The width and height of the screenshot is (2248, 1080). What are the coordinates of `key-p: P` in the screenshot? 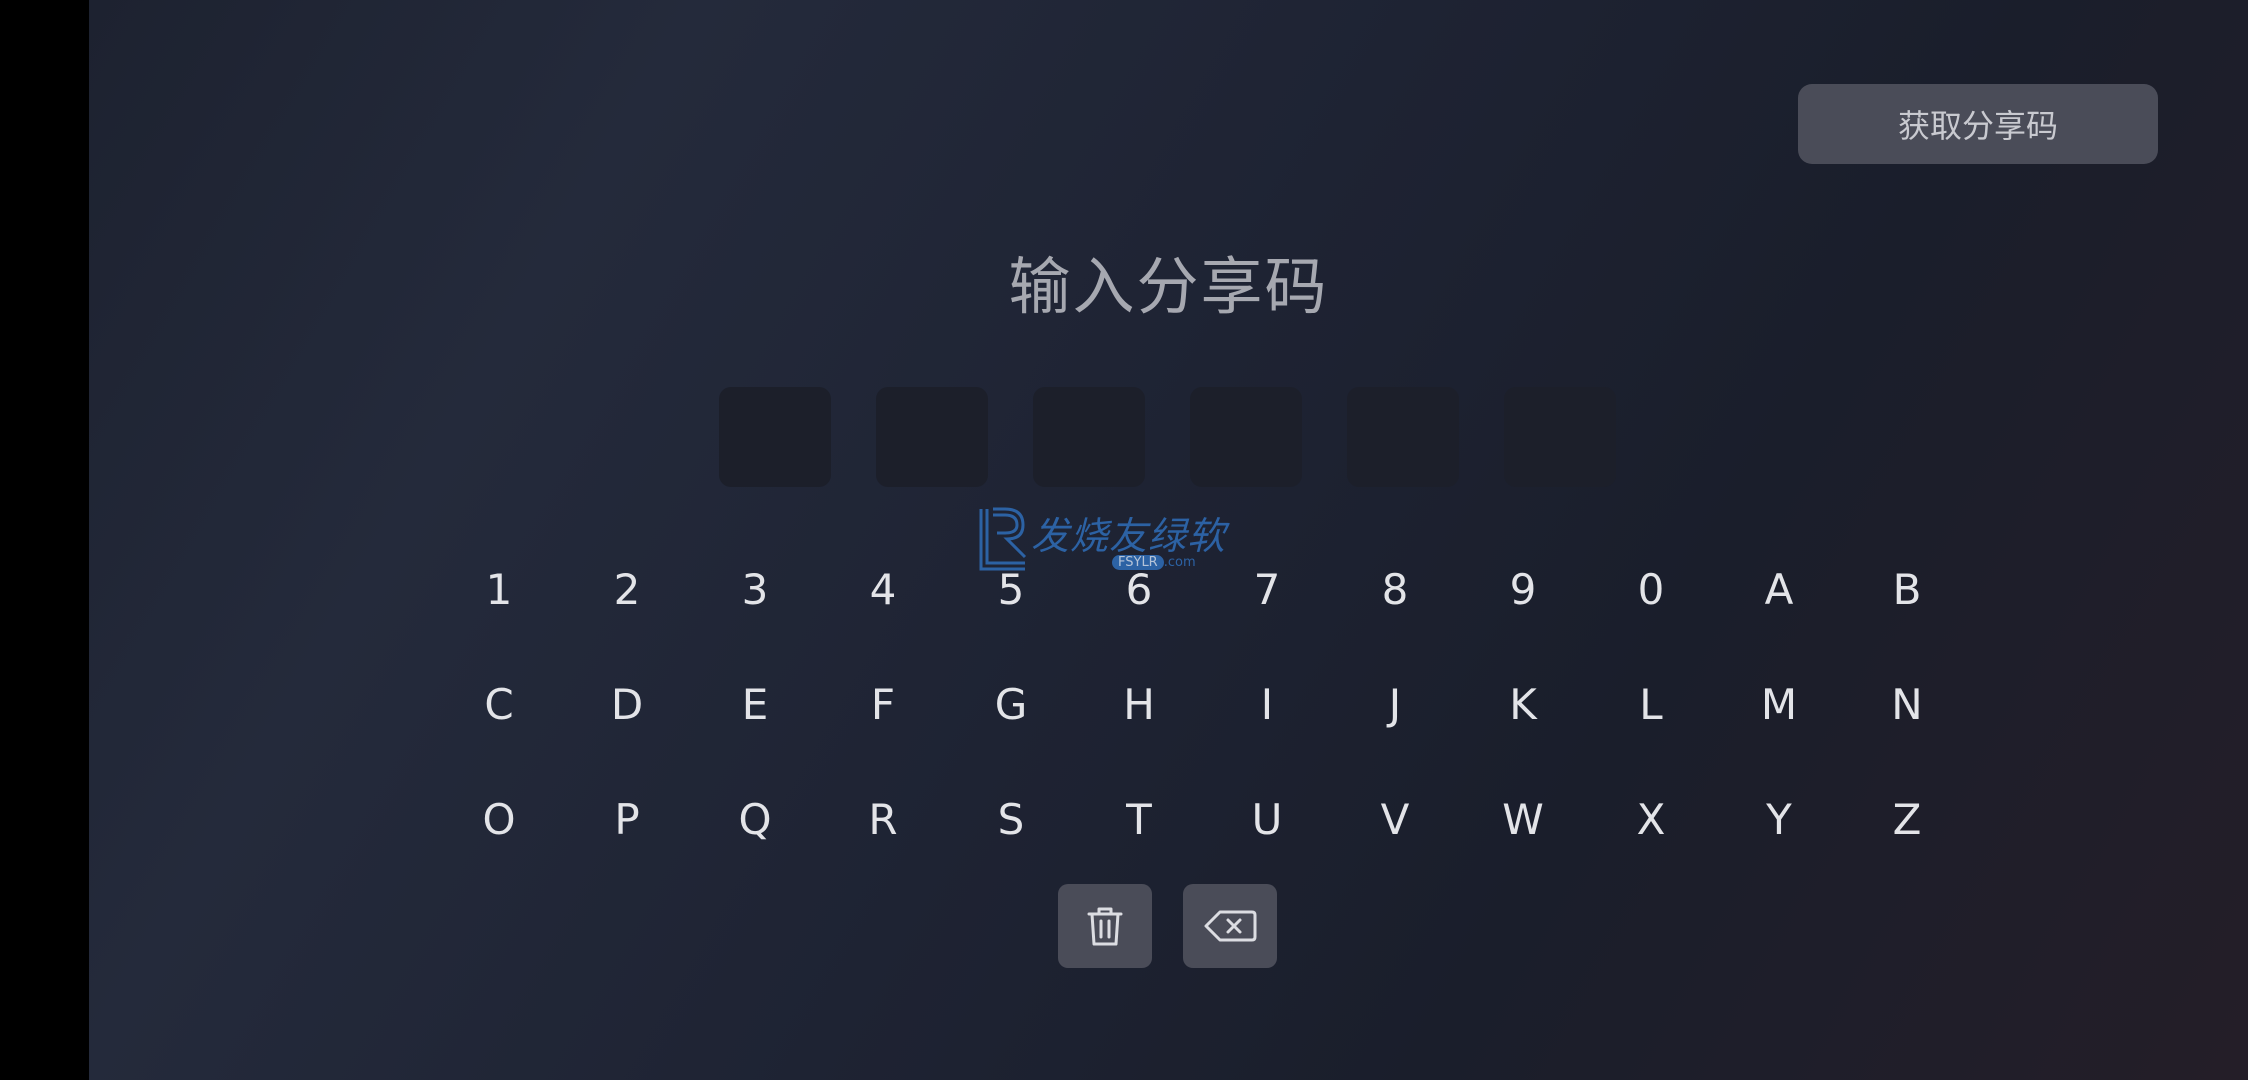 It's located at (627, 819).